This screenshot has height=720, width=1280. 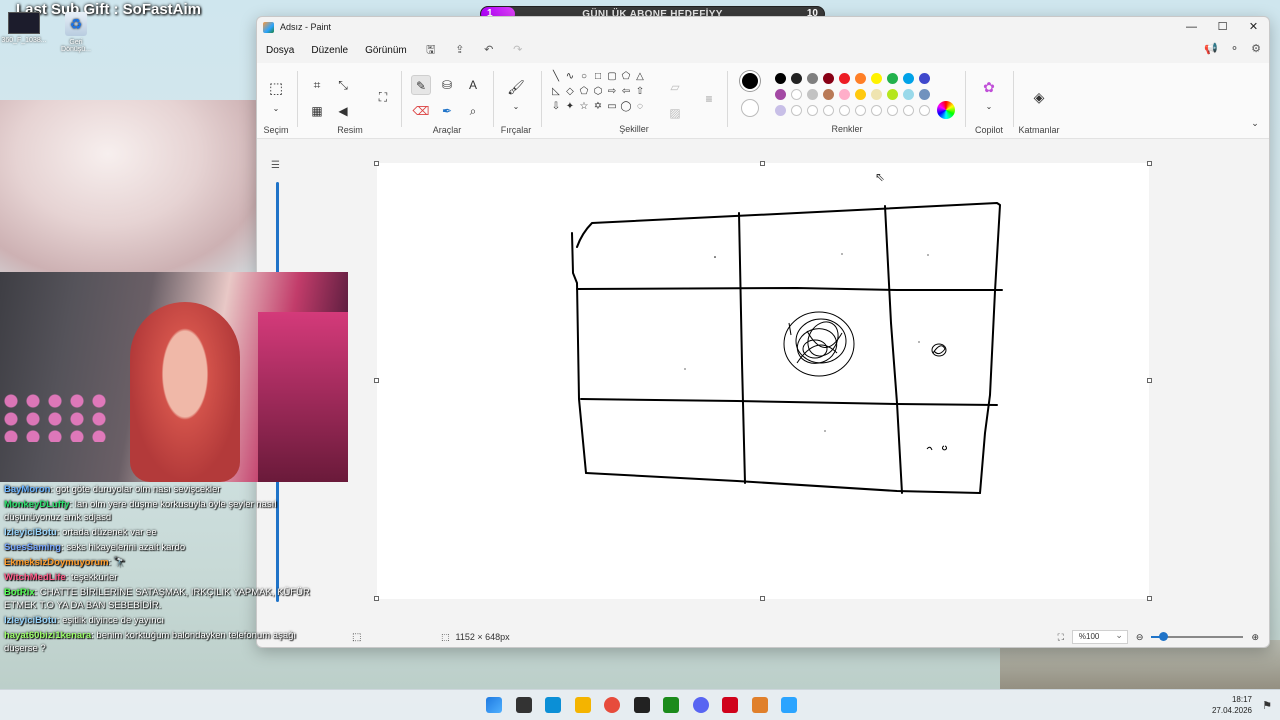 I want to click on chat-username: EkmeksizDoymuyorum, so click(x=56, y=562).